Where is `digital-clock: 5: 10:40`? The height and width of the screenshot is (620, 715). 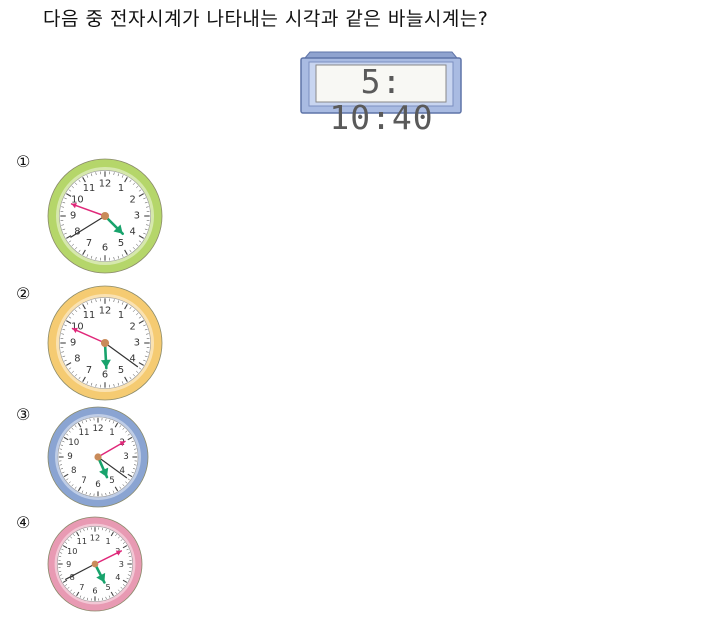 digital-clock: 5: 10:40 is located at coordinates (381, 93).